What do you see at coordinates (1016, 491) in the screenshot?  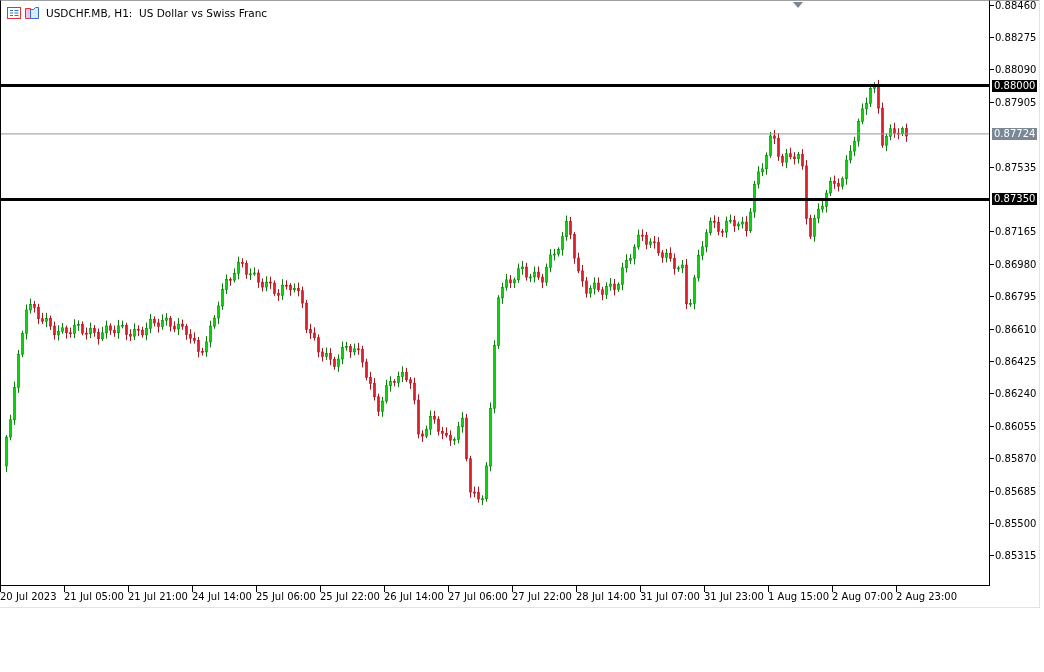 I see `price-tick-label: 0.85685` at bounding box center [1016, 491].